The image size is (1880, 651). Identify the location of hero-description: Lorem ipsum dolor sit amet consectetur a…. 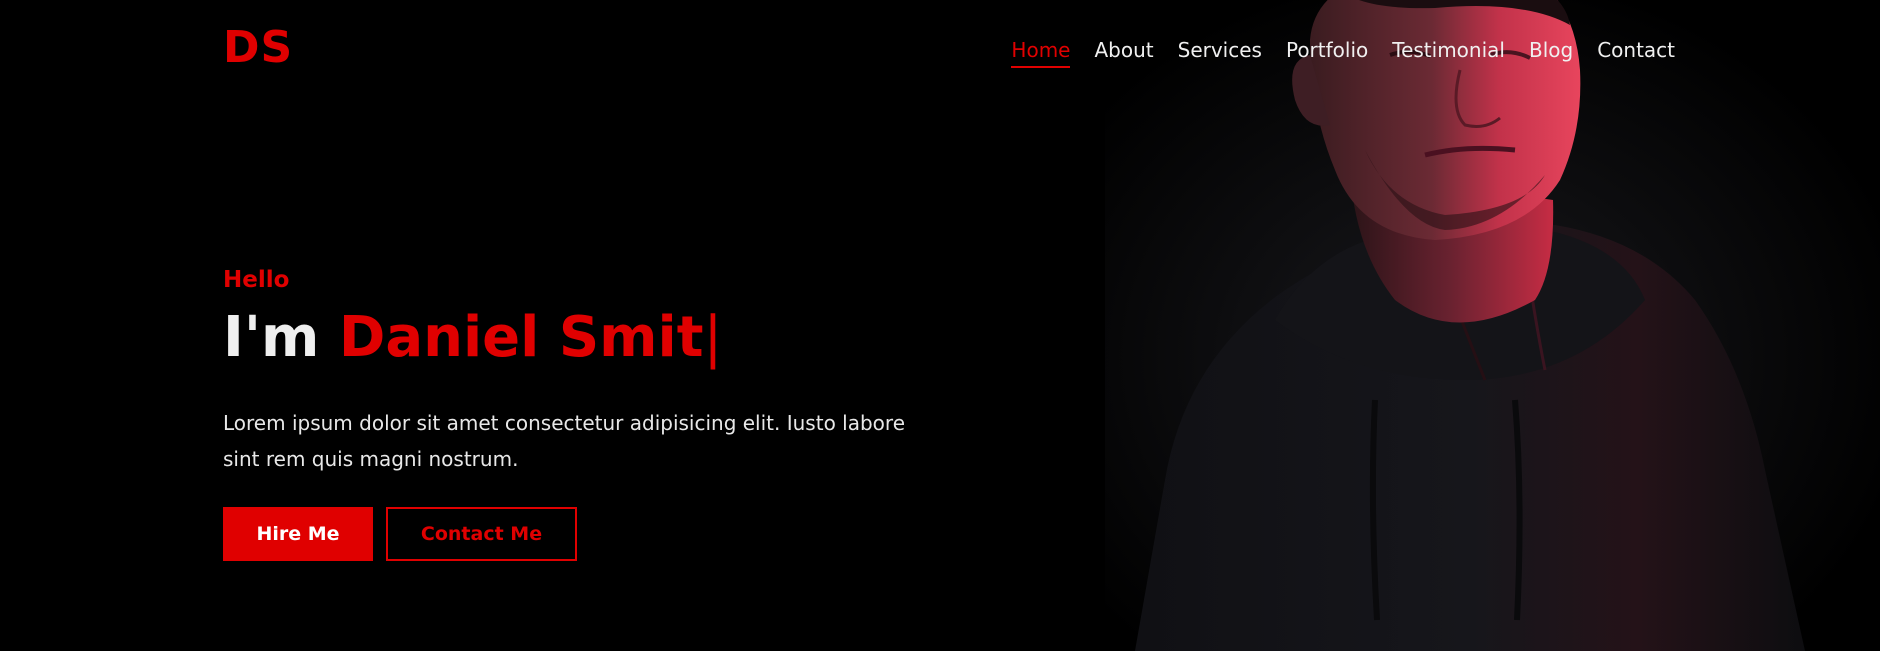
(564, 441).